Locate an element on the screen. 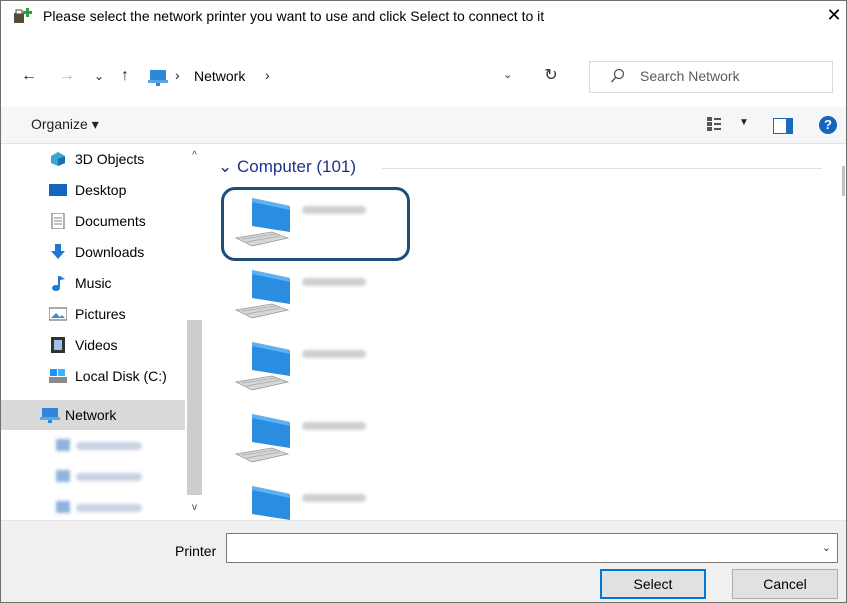 Image resolution: width=847 pixels, height=603 pixels. sidebar-item-desktop: Desktop is located at coordinates (93, 190).